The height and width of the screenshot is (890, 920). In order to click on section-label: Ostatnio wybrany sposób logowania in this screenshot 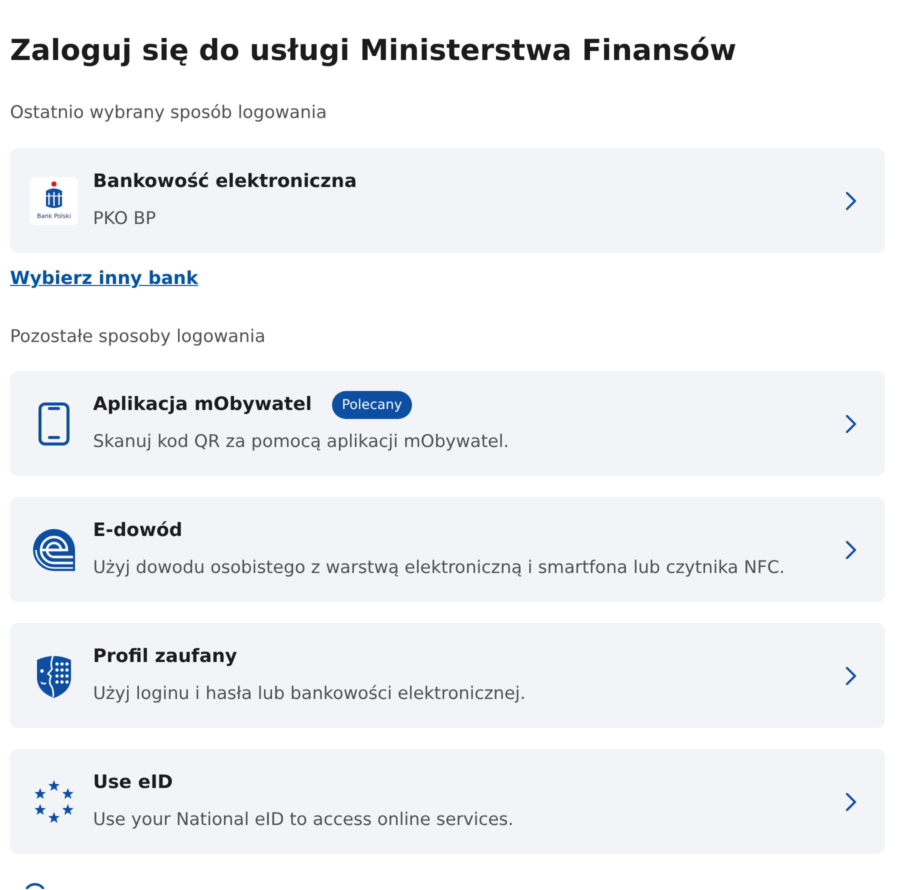, I will do `click(168, 113)`.